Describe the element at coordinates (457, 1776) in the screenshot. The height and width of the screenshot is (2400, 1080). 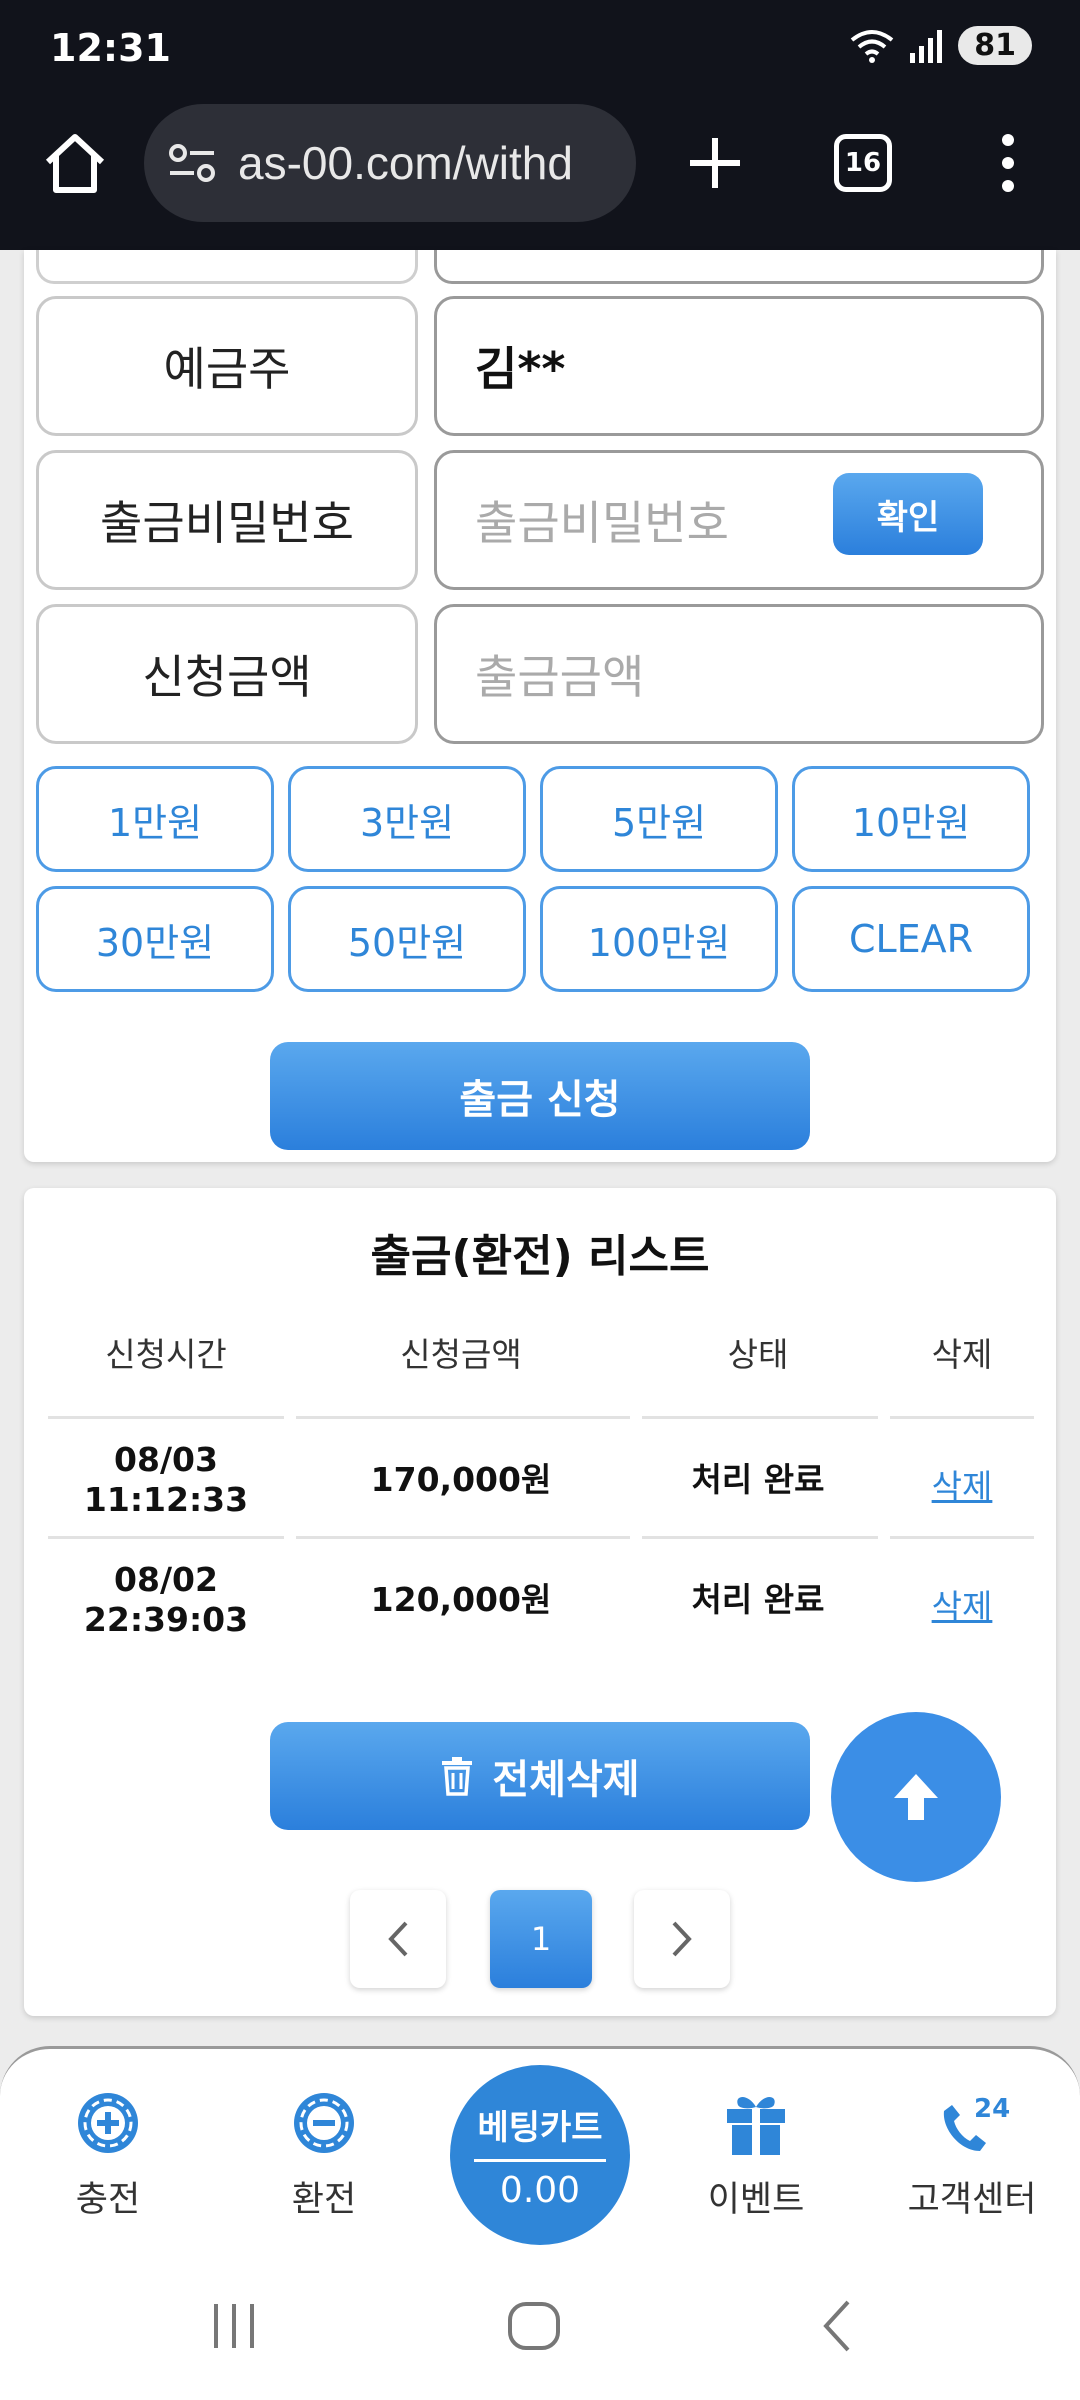
I see `trash-icon` at that location.